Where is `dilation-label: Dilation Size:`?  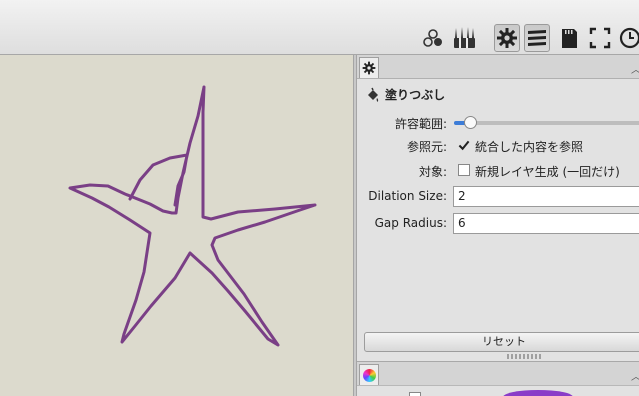 dilation-label: Dilation Size: is located at coordinates (407, 196).